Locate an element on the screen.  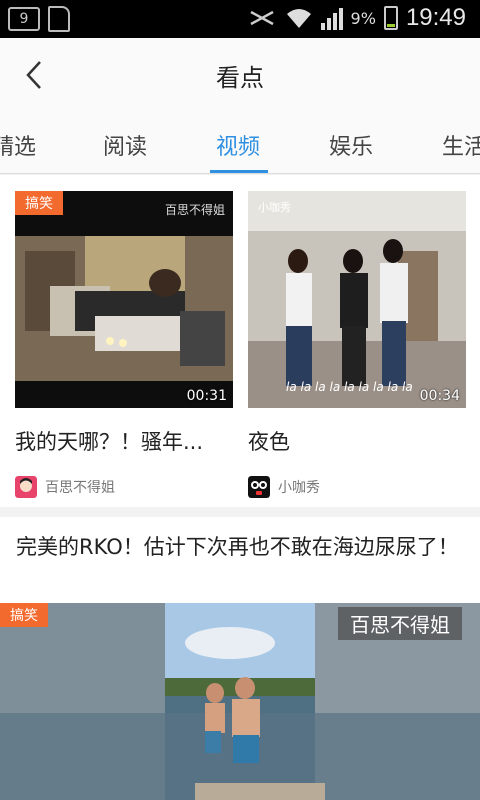
video-thumbnail: 小咖秀 la la la la la la la la la 00:34 is located at coordinates (357, 299).